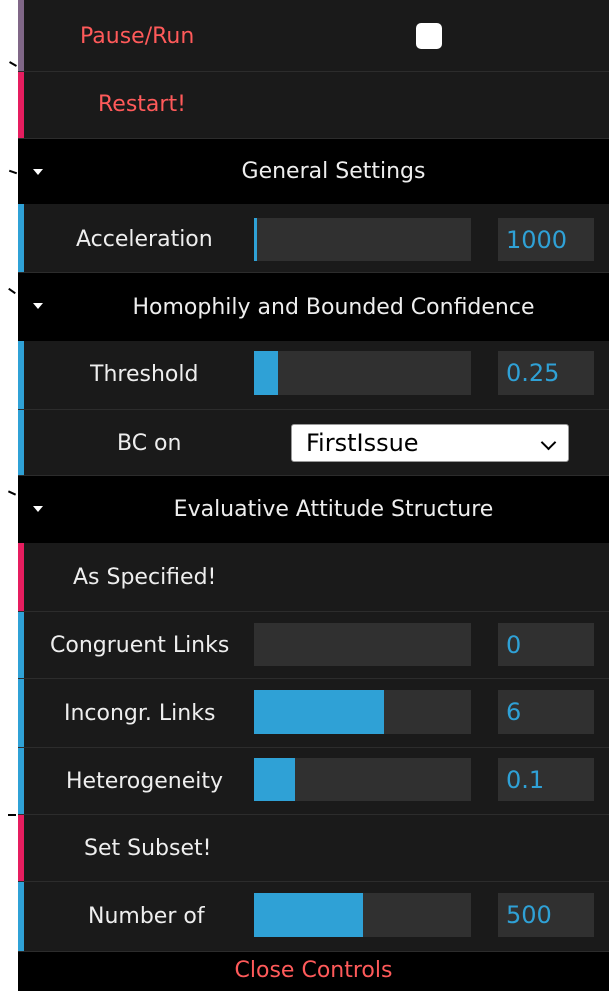 This screenshot has width=612, height=991. Describe the element at coordinates (313, 36) in the screenshot. I see `pause-run-row: Pause/Run` at that location.